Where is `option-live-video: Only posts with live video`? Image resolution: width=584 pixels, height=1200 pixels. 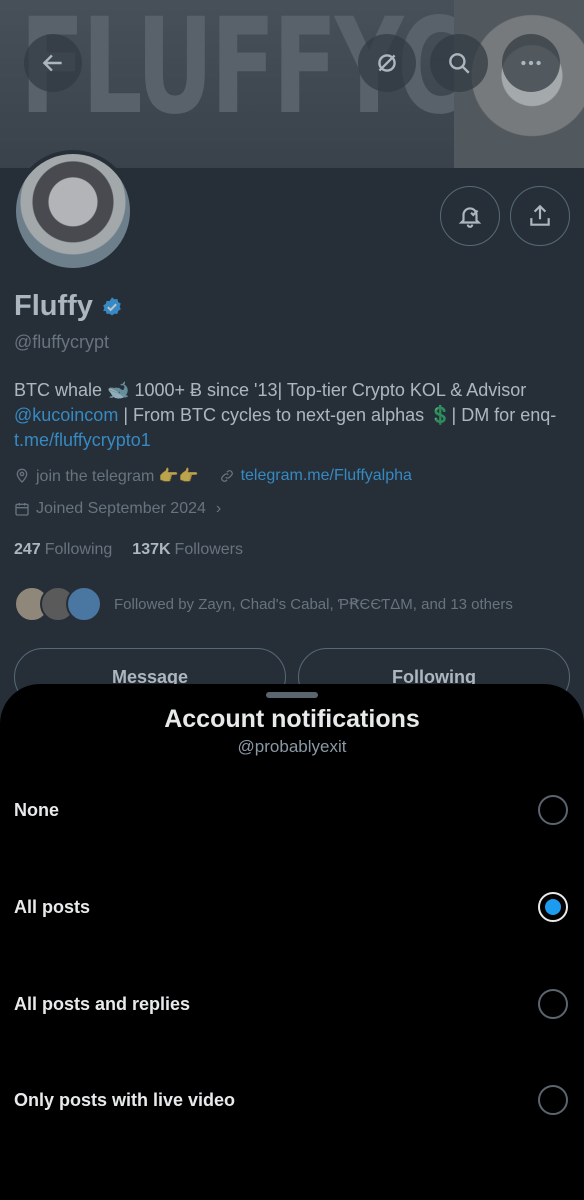 option-live-video: Only posts with live video is located at coordinates (292, 1100).